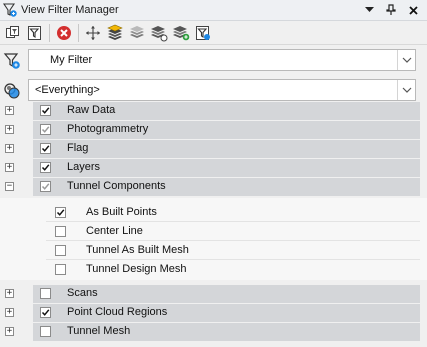 This screenshot has height=347, width=427. I want to click on delete-icon, so click(64, 33).